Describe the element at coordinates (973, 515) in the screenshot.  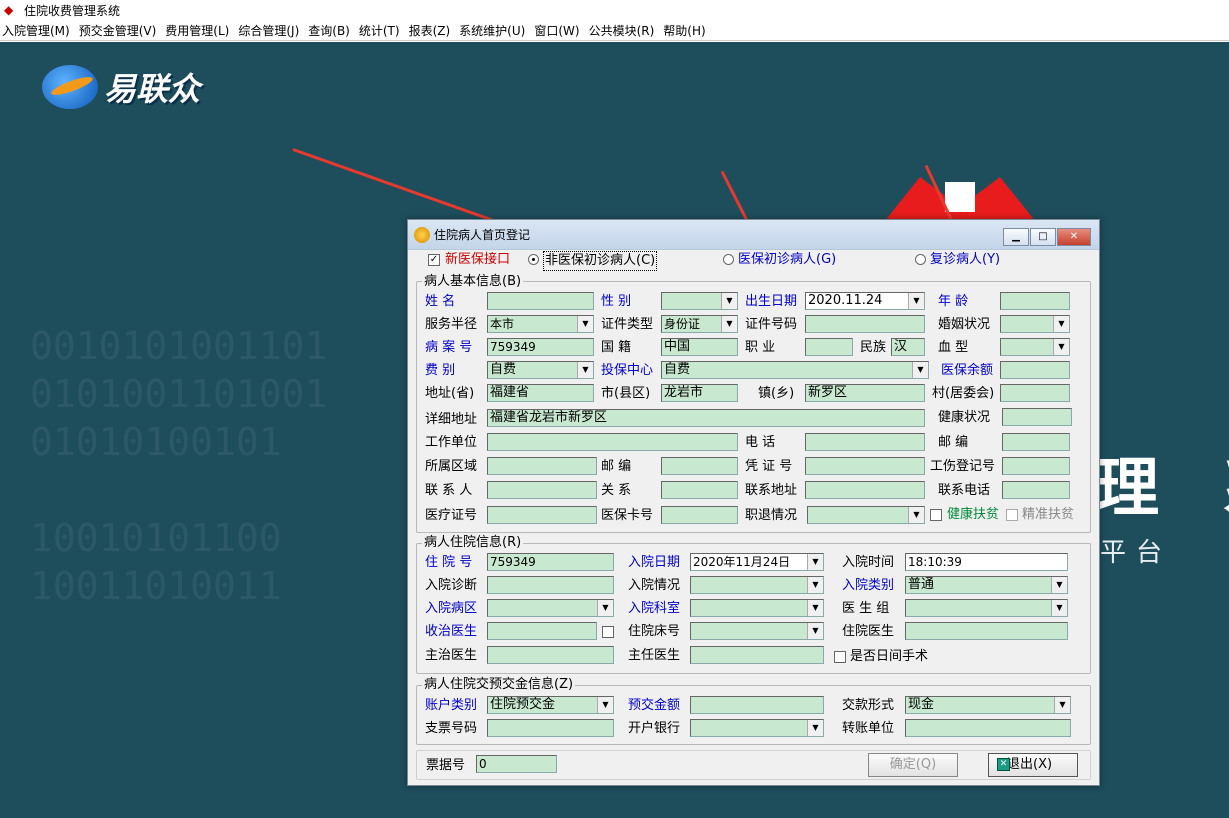
I see `label-jkfp: 健康扶贫` at that location.